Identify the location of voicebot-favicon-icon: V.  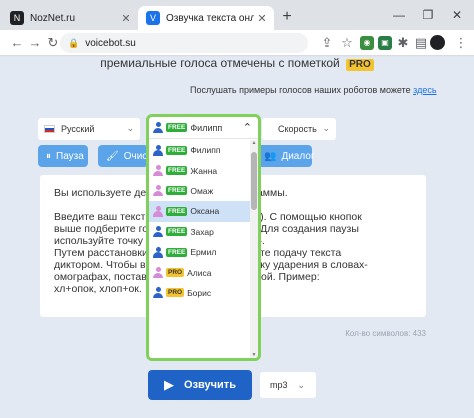
(153, 18).